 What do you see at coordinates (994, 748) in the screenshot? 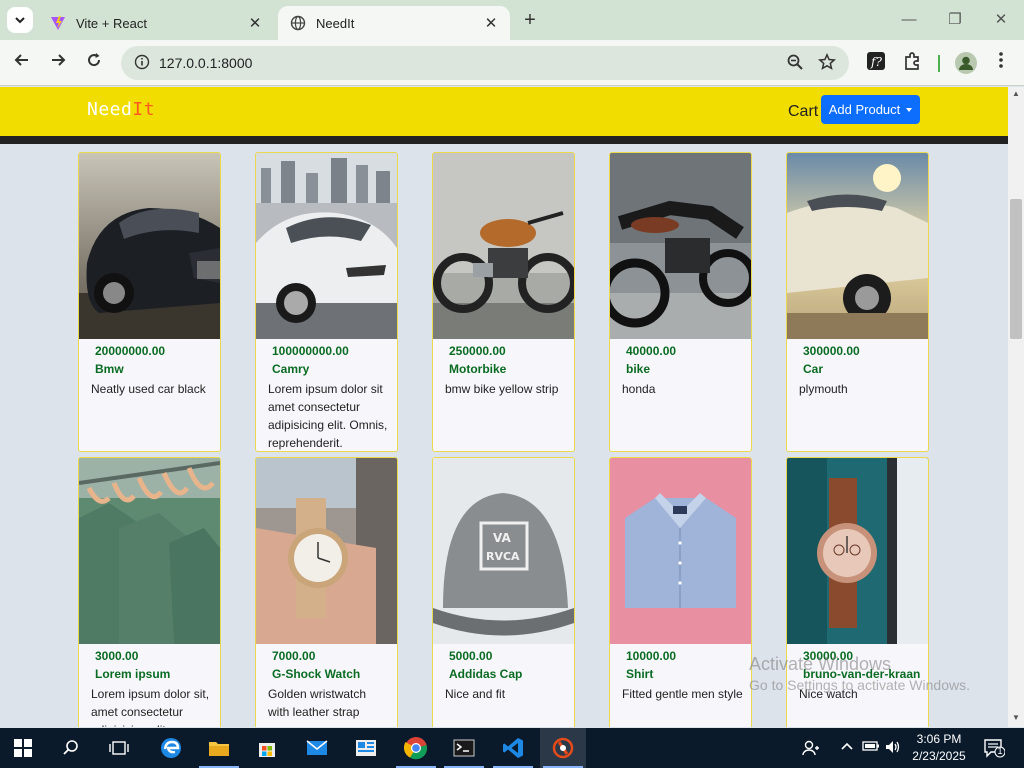
I see `notification-center-icon: 1` at bounding box center [994, 748].